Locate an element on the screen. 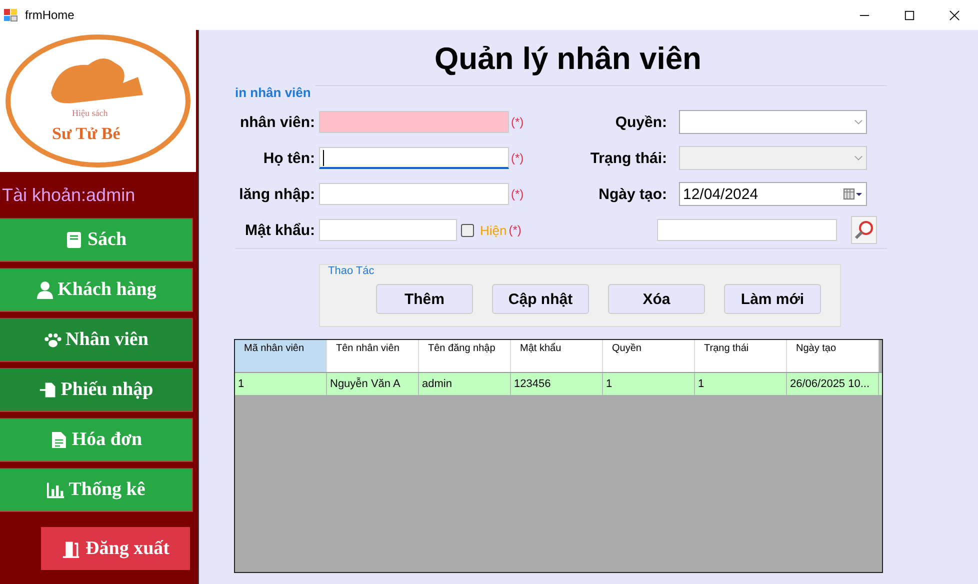  field-label: Quyền: is located at coordinates (640, 122).